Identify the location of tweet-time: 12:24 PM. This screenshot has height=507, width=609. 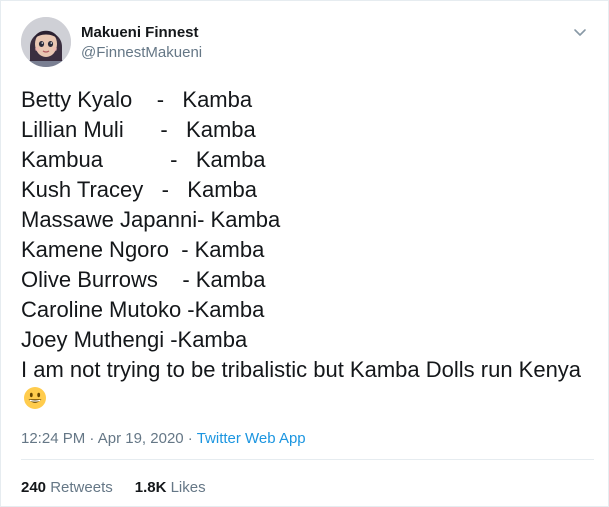
(53, 438).